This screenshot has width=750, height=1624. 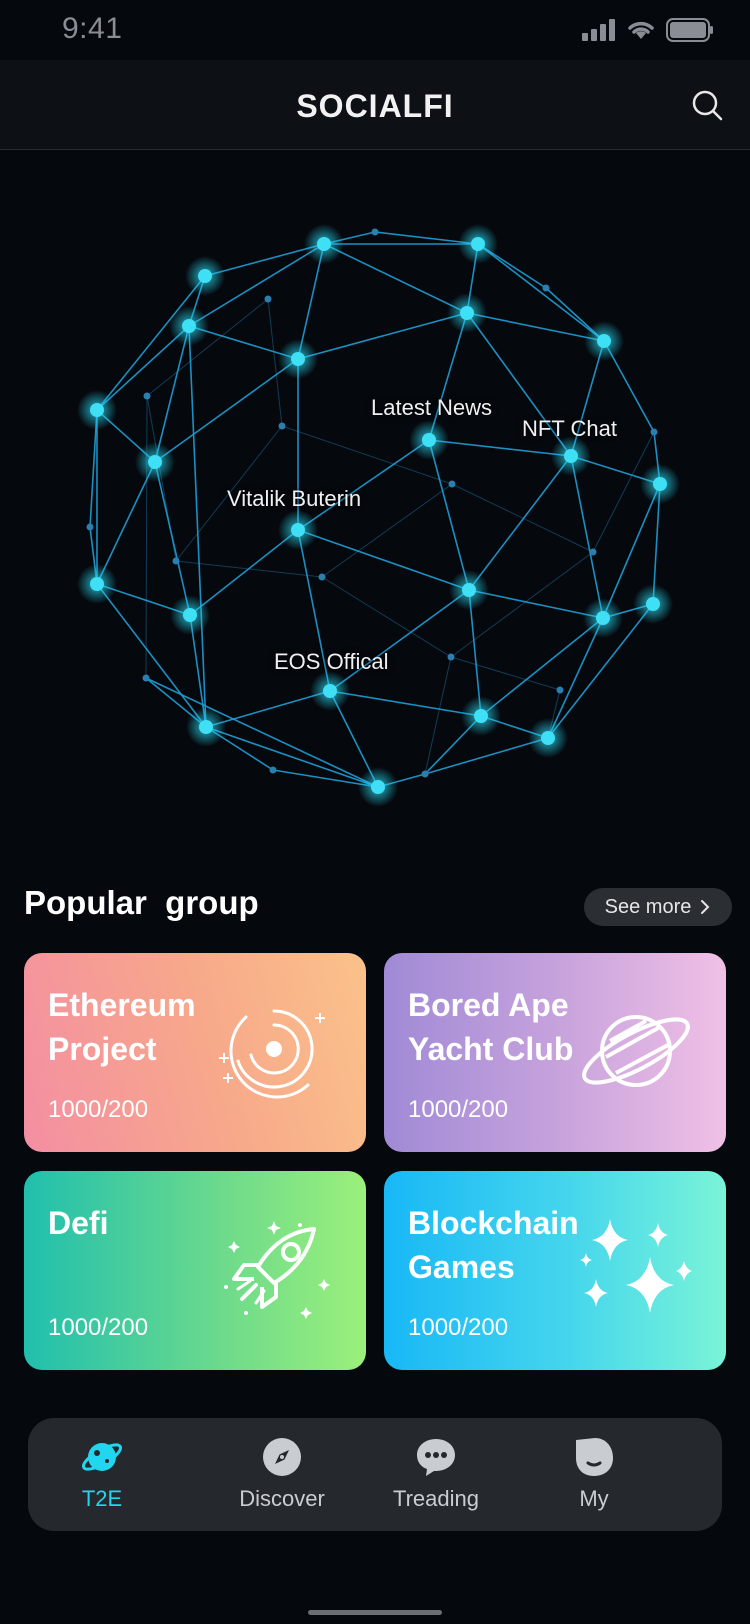 I want to click on section-title-popular-group: Popular group, so click(x=141, y=902).